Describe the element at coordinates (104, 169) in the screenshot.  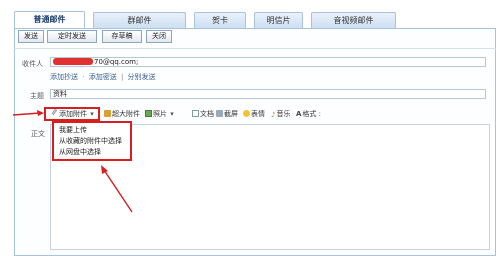
I see `annotation-arrowhead-up` at that location.